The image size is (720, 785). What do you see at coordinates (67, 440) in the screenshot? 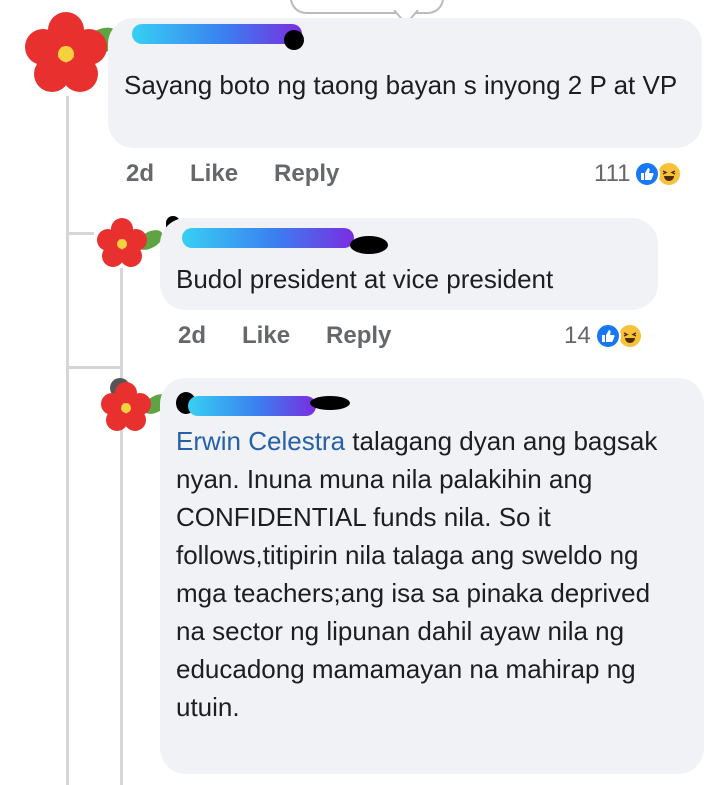
I see `thread-line-main` at bounding box center [67, 440].